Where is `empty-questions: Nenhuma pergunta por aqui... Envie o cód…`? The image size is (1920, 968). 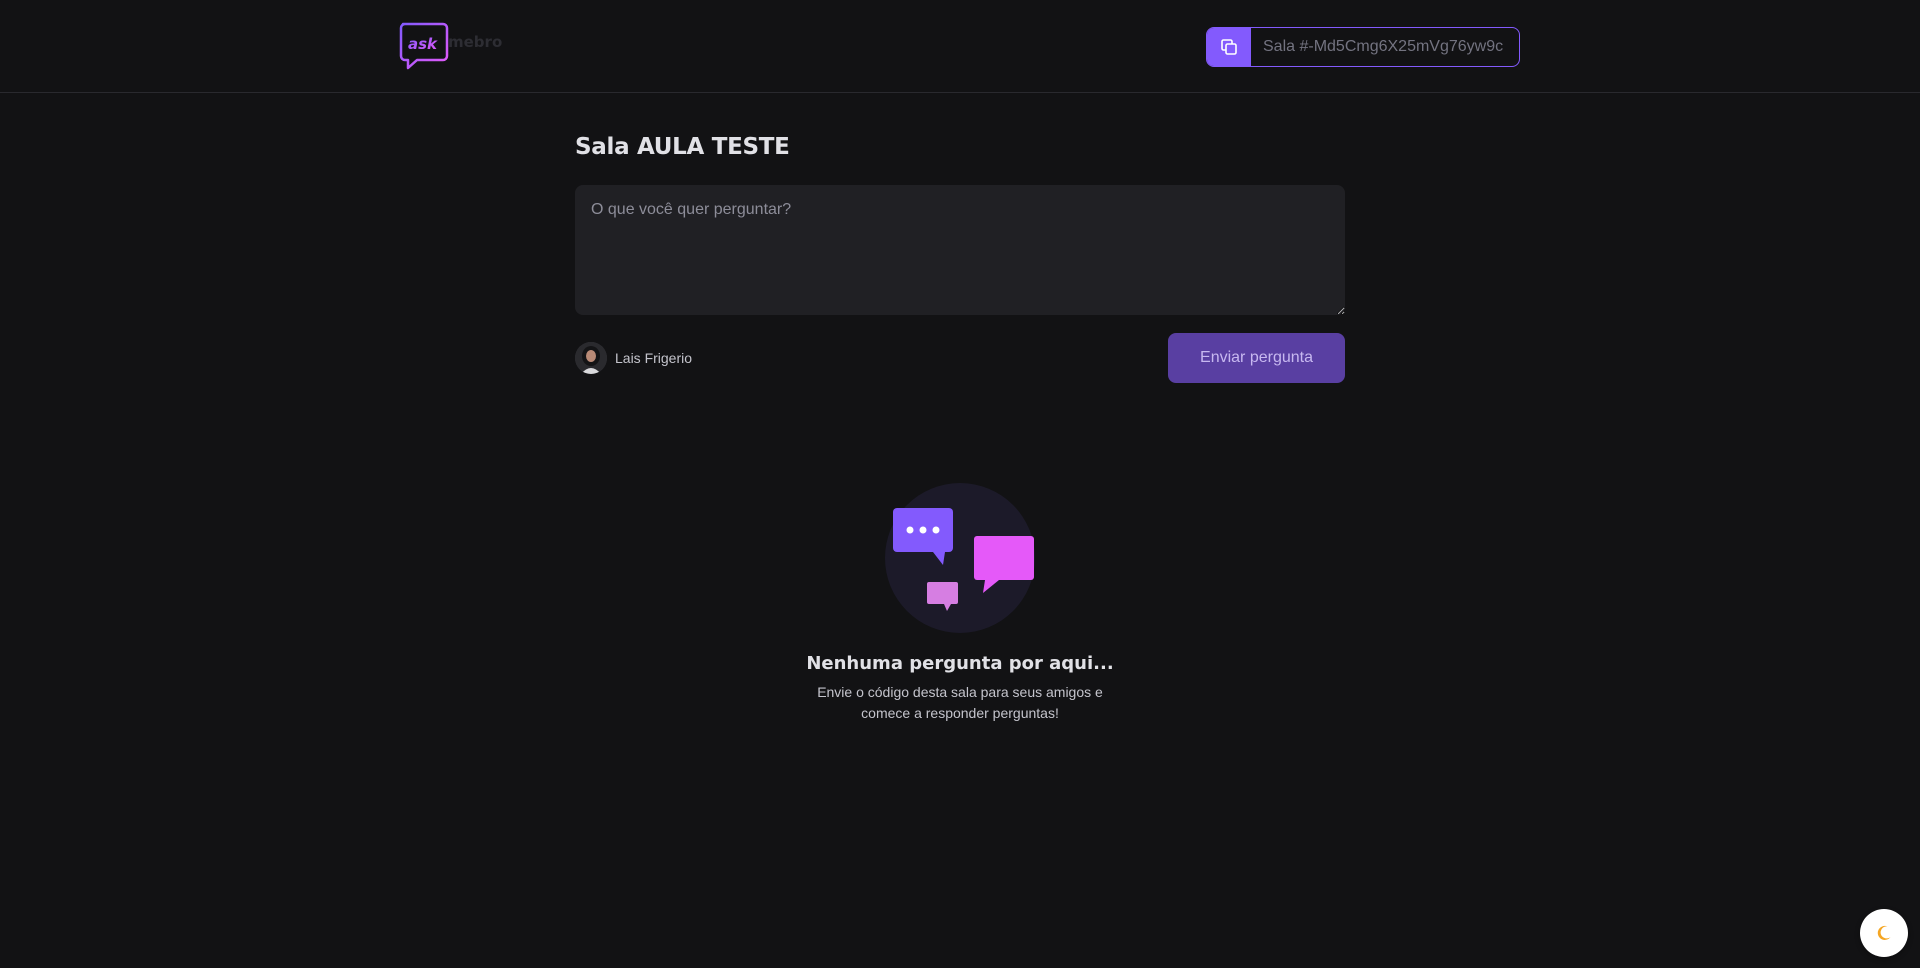 empty-questions: Nenhuma pergunta por aqui... Envie o cód… is located at coordinates (960, 603).